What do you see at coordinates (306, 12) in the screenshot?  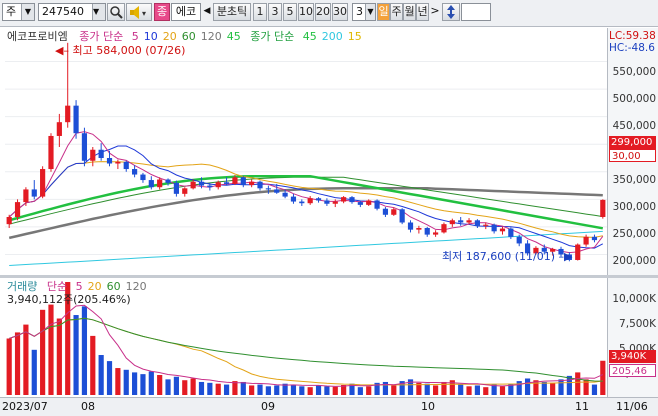 I see `interval-10-button: 10` at bounding box center [306, 12].